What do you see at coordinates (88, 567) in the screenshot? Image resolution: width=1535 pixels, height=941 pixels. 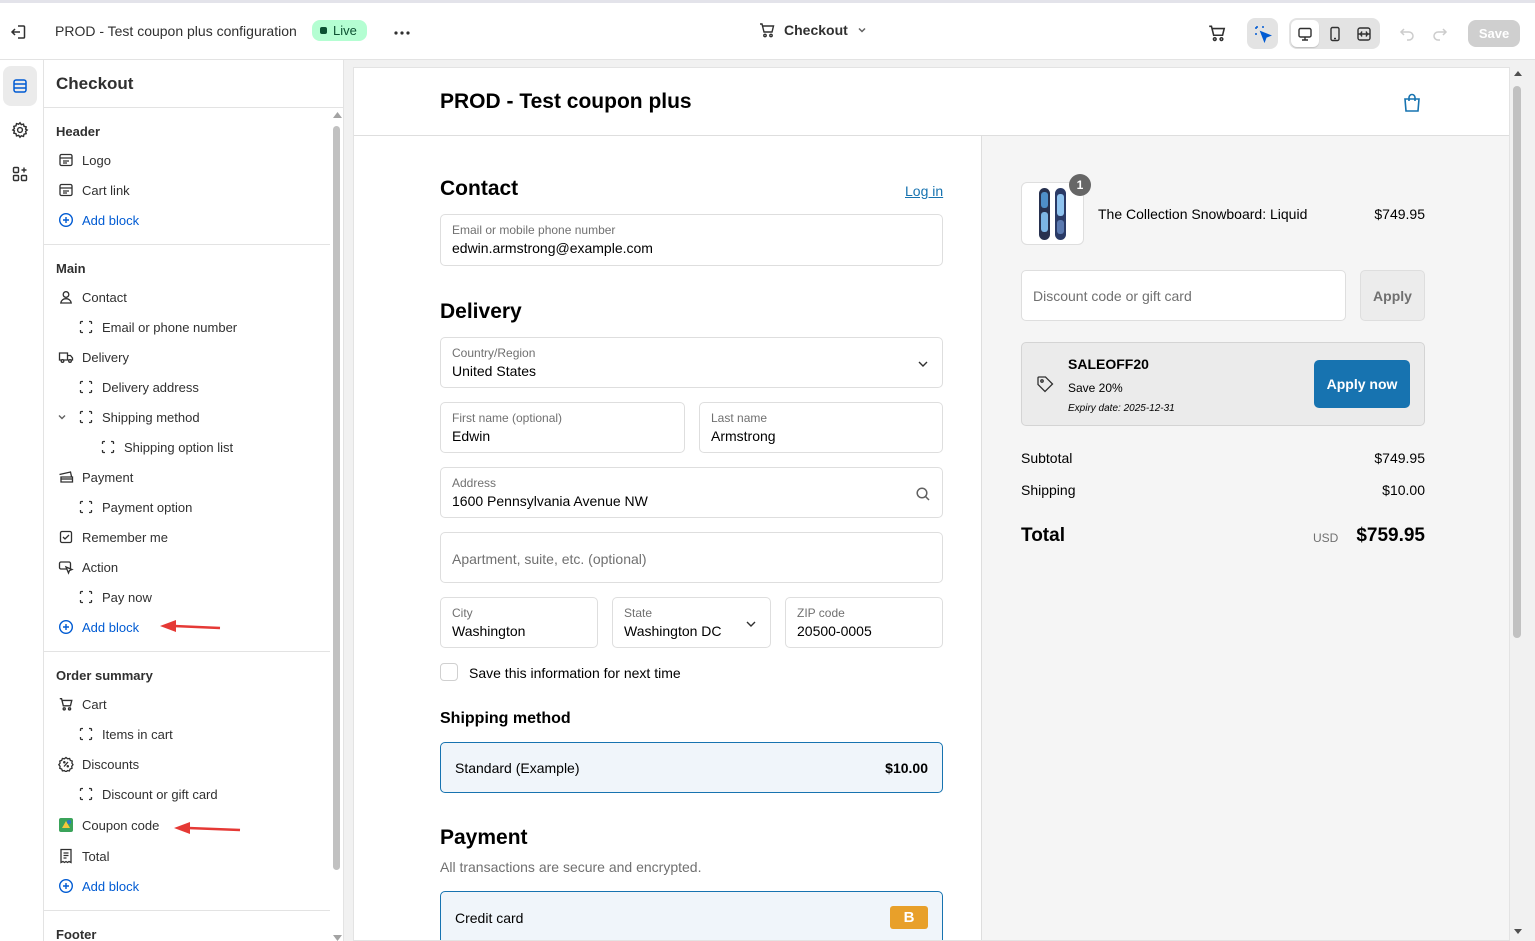 I see `block-action: Action` at bounding box center [88, 567].